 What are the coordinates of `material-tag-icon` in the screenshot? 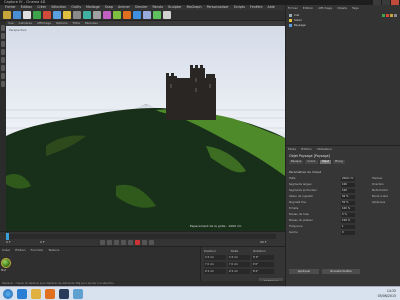 It's located at (391, 15).